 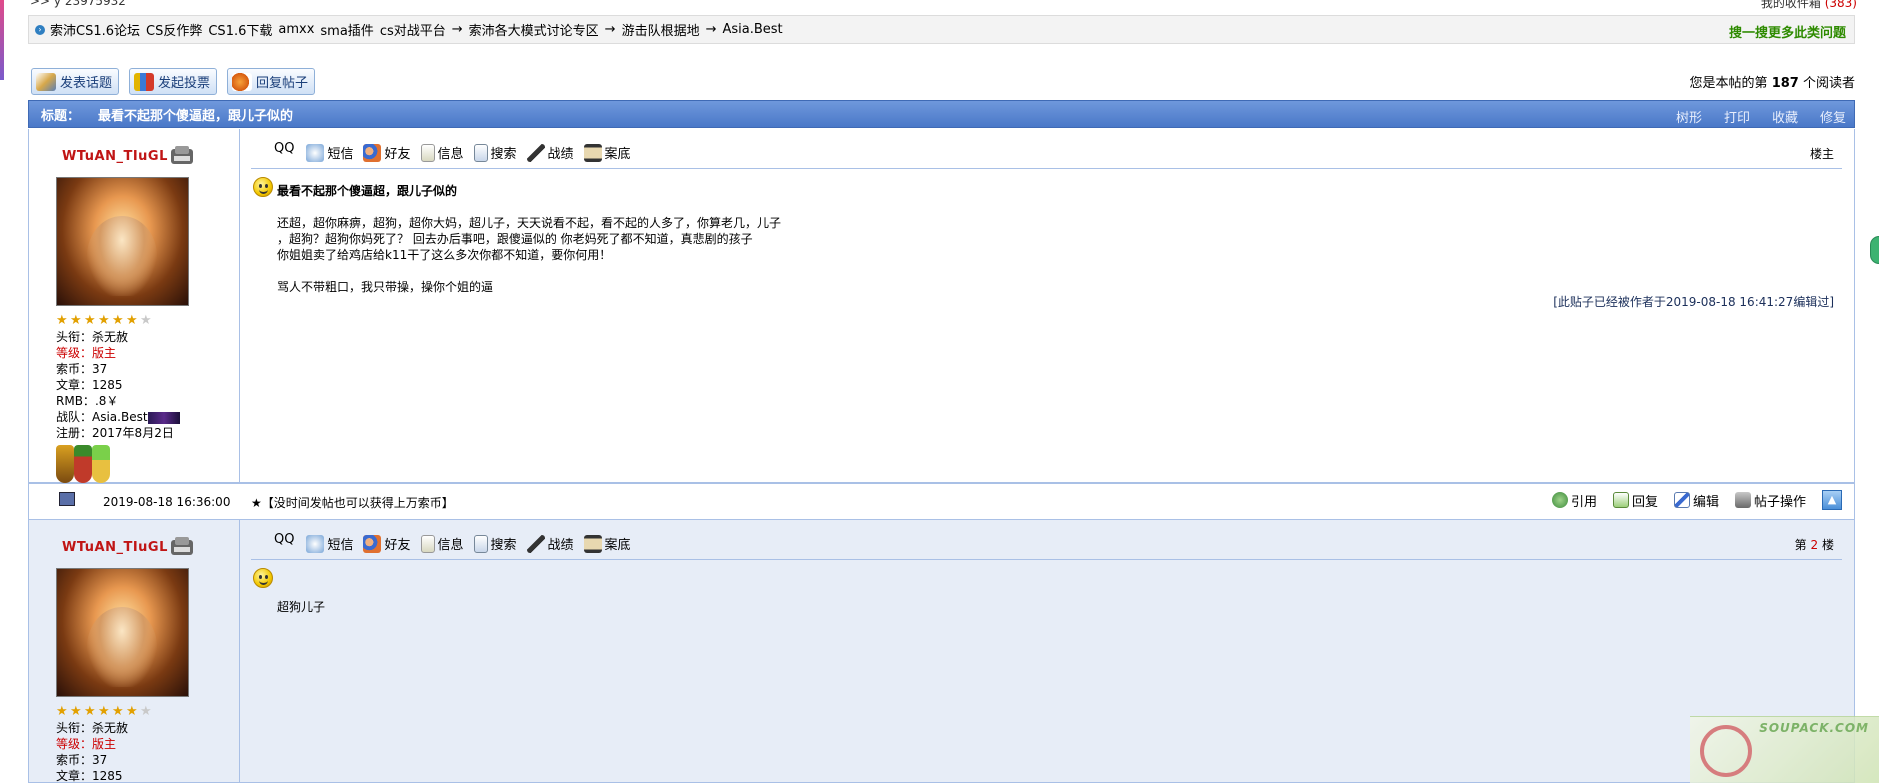 What do you see at coordinates (535, 543) in the screenshot?
I see `soldier-icon` at bounding box center [535, 543].